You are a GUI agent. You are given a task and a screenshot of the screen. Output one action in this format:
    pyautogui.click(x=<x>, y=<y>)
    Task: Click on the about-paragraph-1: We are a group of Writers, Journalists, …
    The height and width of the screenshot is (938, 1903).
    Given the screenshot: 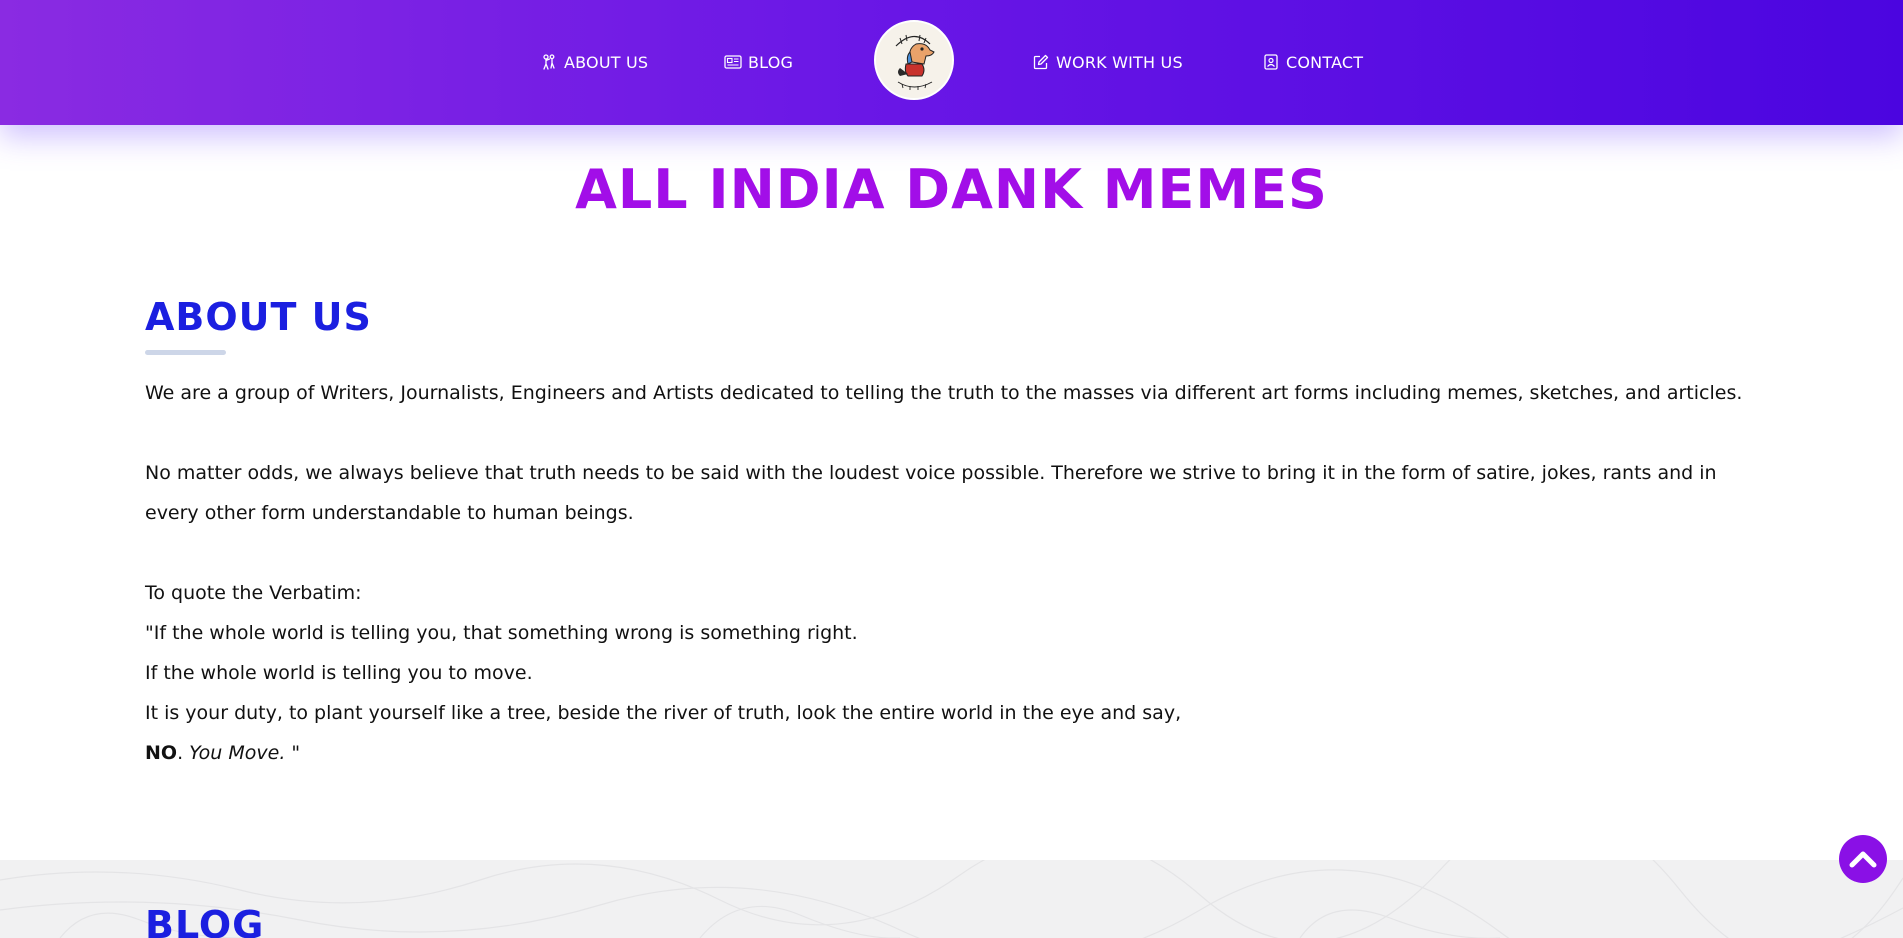 What is the action you would take?
    pyautogui.click(x=944, y=393)
    